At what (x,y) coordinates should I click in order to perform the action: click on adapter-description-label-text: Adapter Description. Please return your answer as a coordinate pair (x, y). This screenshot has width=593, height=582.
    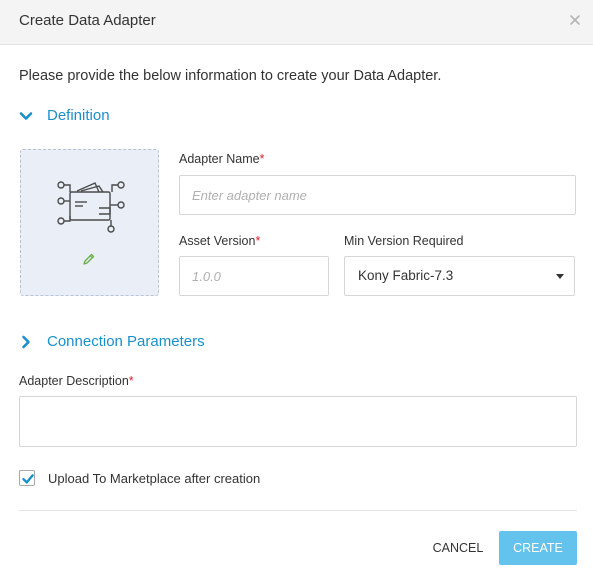
    Looking at the image, I should click on (74, 381).